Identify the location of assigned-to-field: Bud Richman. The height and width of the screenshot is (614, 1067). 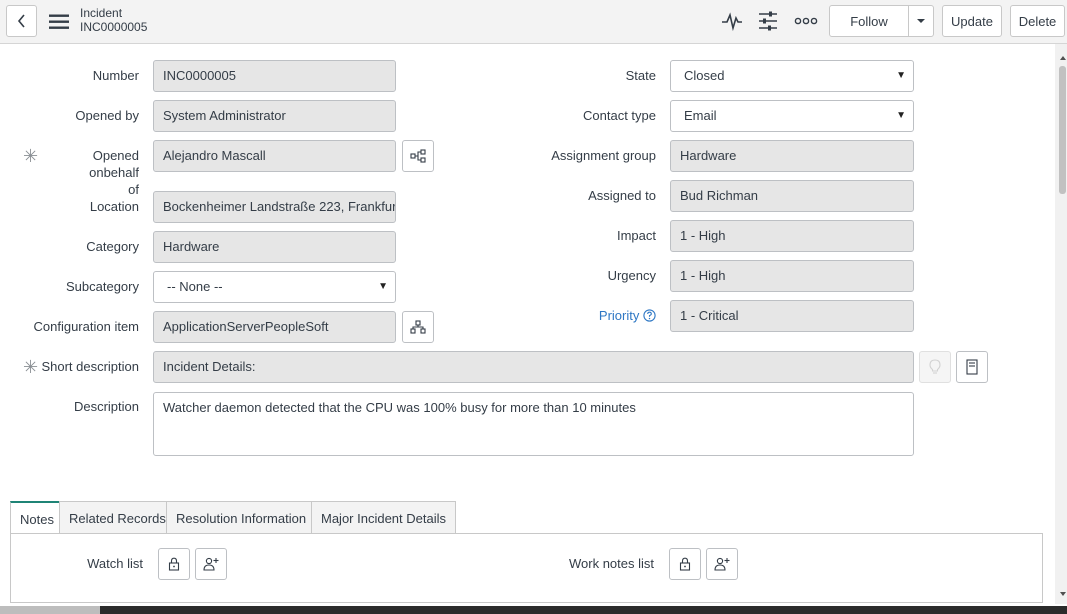
(792, 196).